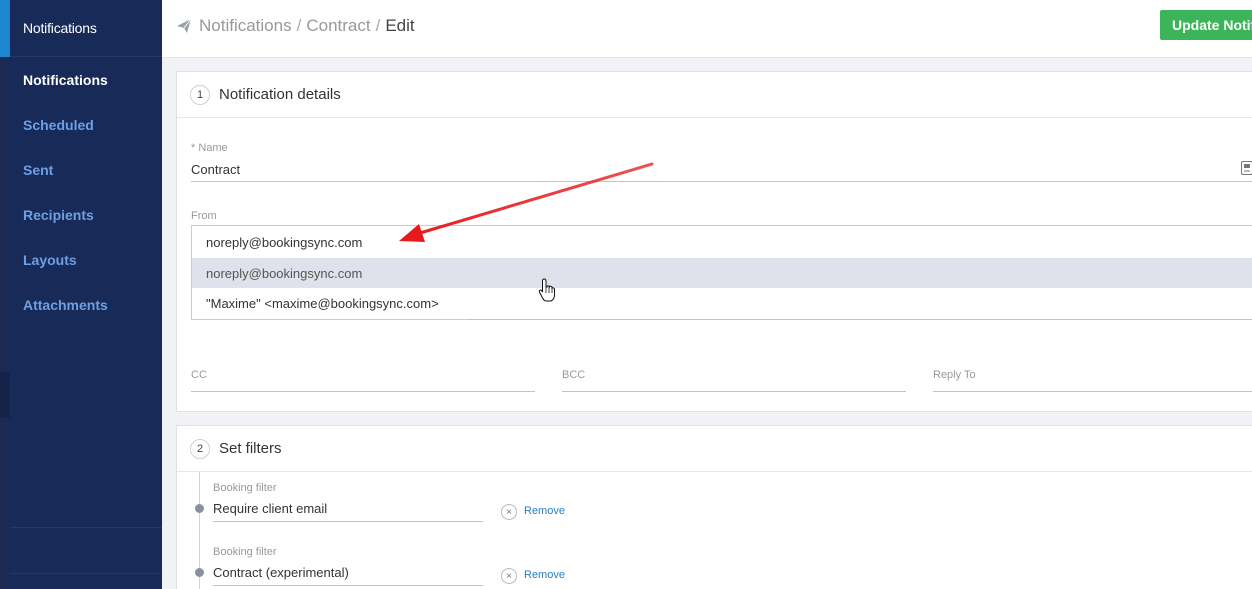 Image resolution: width=1252 pixels, height=589 pixels. I want to click on filter-select: Require client email, so click(270, 508).